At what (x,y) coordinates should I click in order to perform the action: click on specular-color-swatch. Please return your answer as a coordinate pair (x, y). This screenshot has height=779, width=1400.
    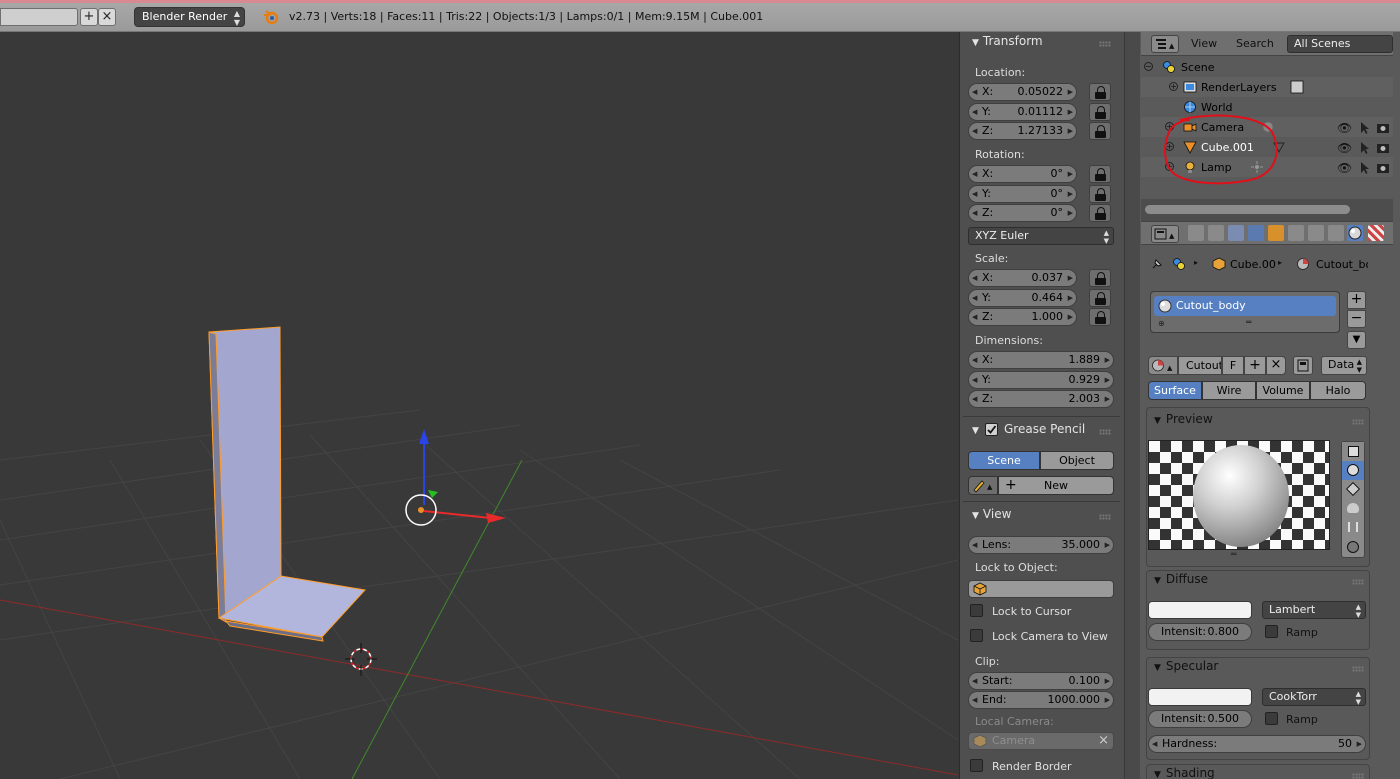
    Looking at the image, I should click on (1200, 697).